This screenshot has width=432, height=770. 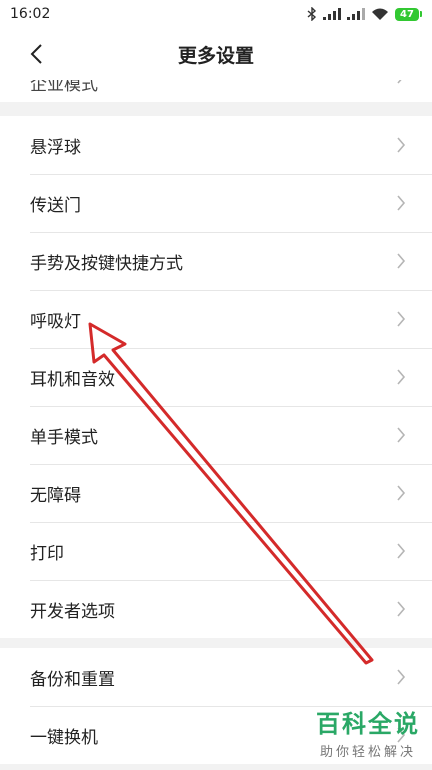 I want to click on watermark-subtitle: 助你轻松解决, so click(x=367, y=752).